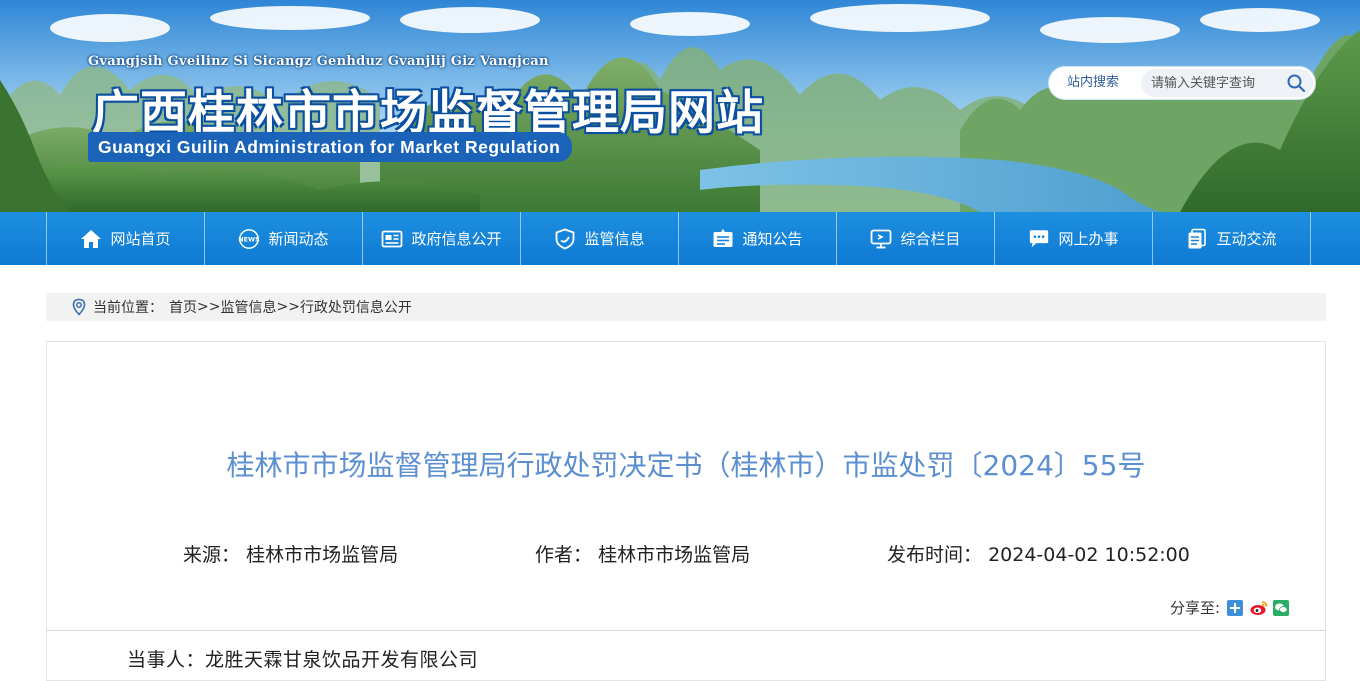 This screenshot has width=1360, height=681. I want to click on article-author: 作者： 桂林市市场监管局, so click(642, 553).